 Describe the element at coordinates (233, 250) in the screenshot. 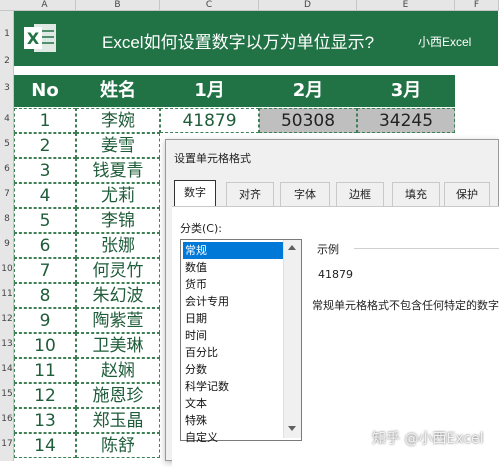

I see `category-item: 常规` at that location.